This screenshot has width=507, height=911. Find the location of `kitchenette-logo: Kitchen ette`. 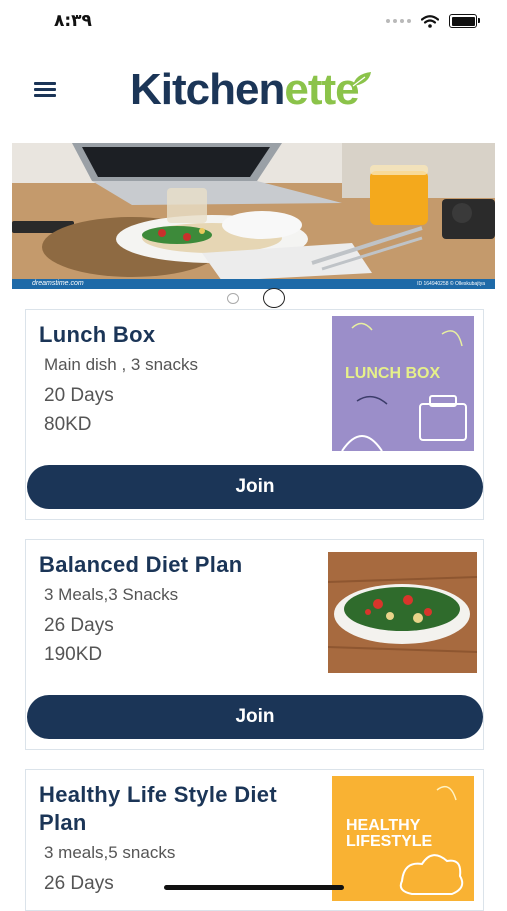

kitchenette-logo: Kitchen ette is located at coordinates (250, 90).